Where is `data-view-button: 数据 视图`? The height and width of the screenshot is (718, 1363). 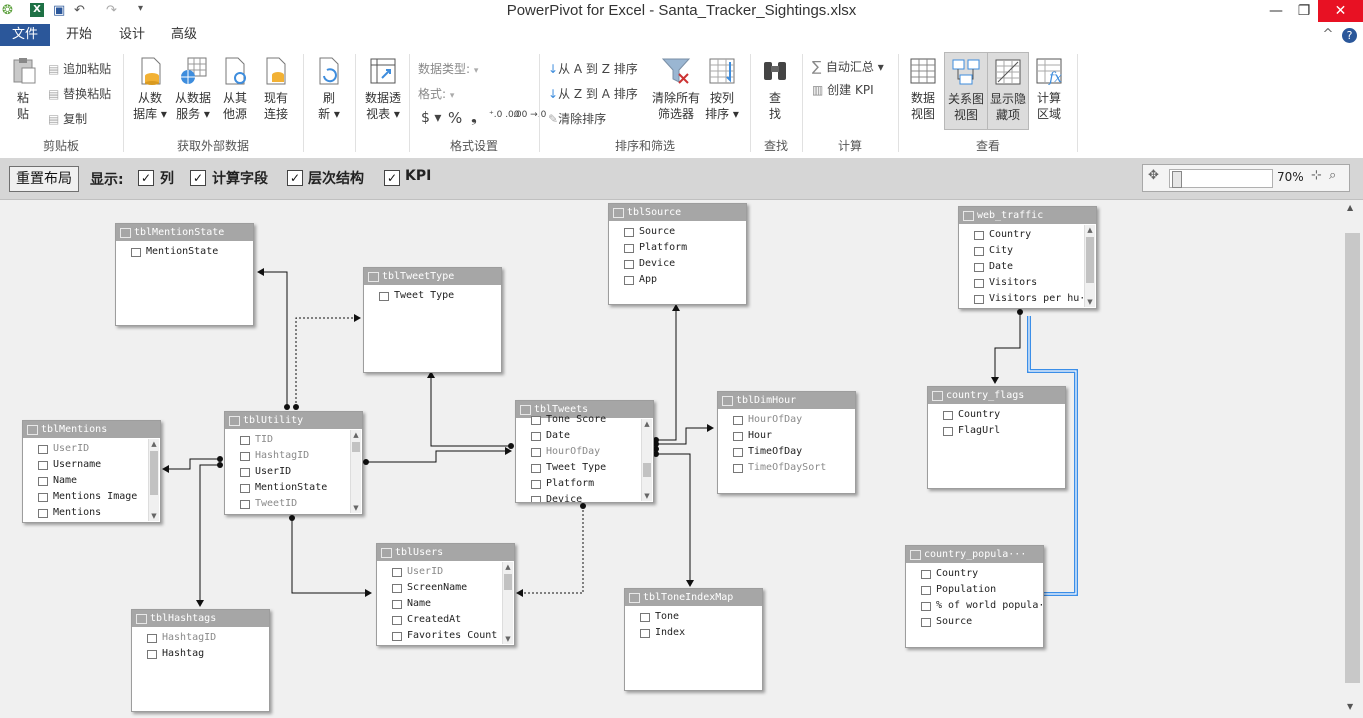
data-view-button: 数据 视图 is located at coordinates (923, 89).